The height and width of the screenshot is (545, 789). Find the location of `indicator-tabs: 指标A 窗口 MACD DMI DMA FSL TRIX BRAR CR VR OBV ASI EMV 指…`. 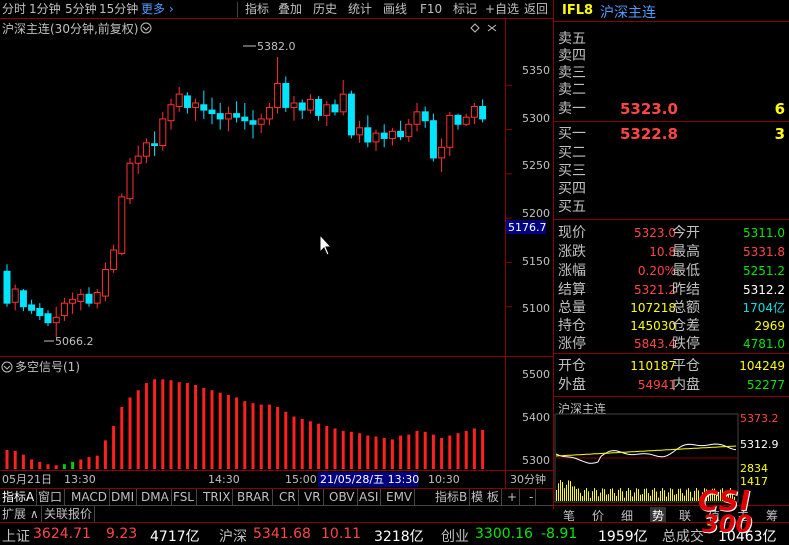

indicator-tabs: 指标A 窗口 MACD DMI DMA FSL TRIX BRAR CR VR OBV ASI EMV 指… is located at coordinates (276, 497).